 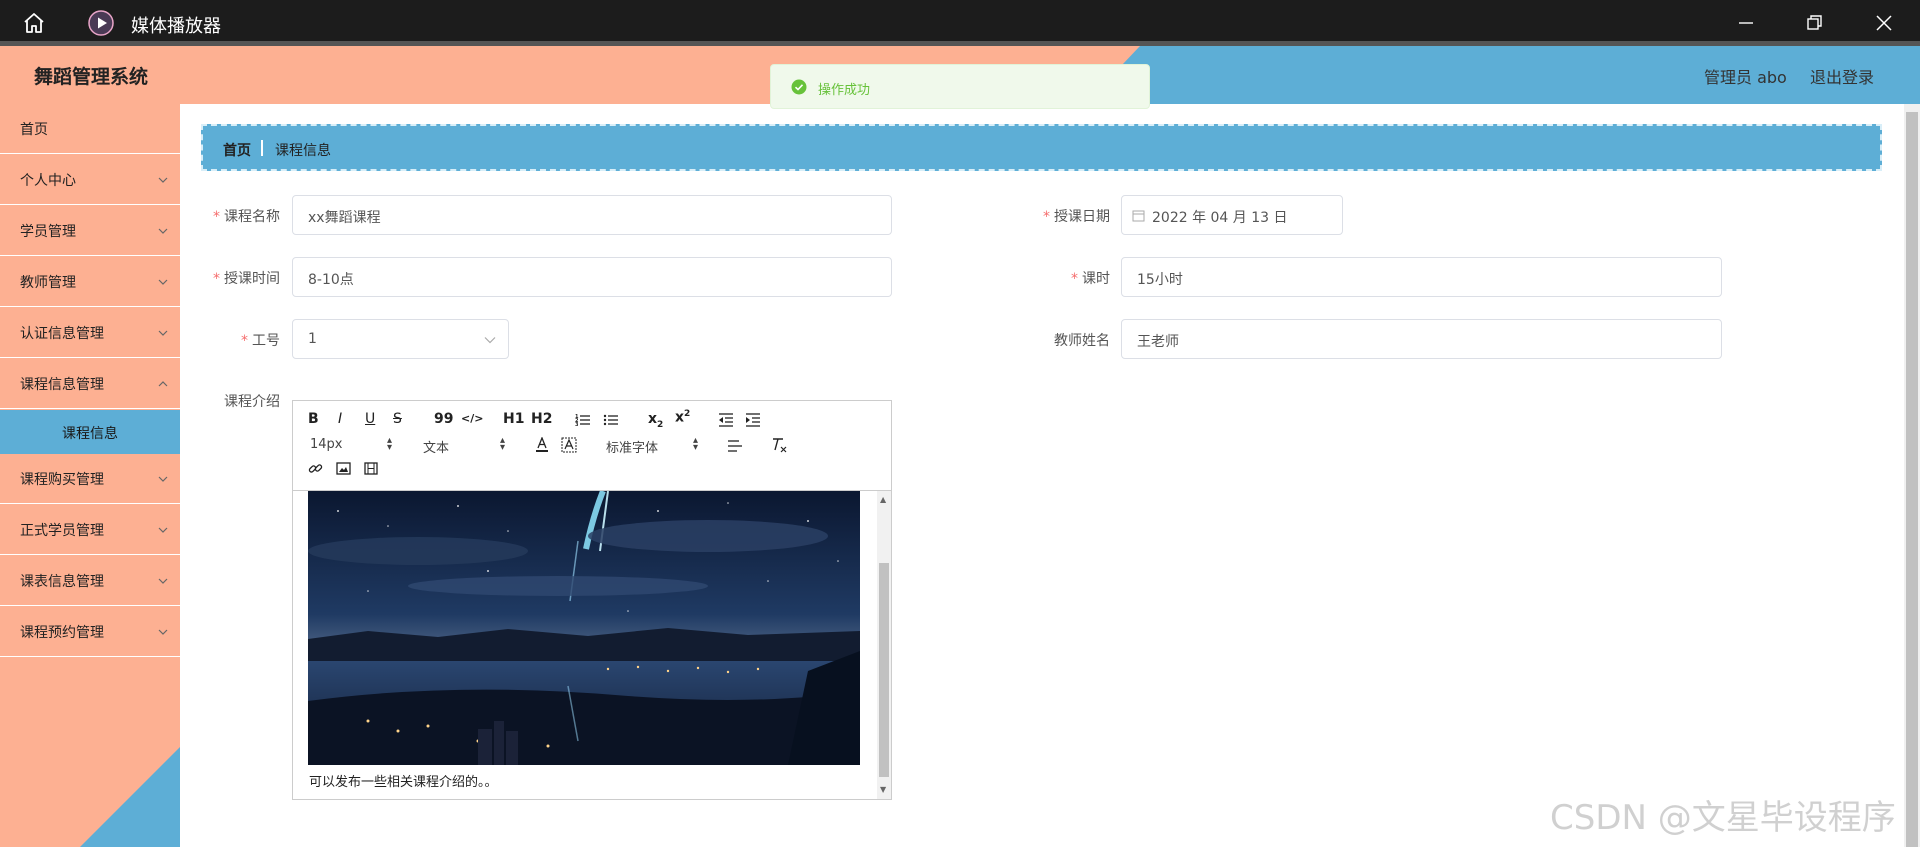 What do you see at coordinates (91, 77) in the screenshot?
I see `system-title: 舞蹈管理系统` at bounding box center [91, 77].